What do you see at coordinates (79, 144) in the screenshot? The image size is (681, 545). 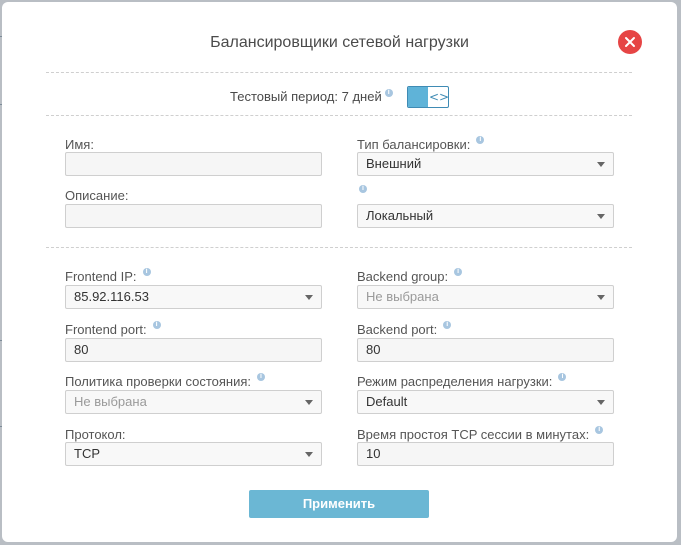 I see `name-label: Имя:` at bounding box center [79, 144].